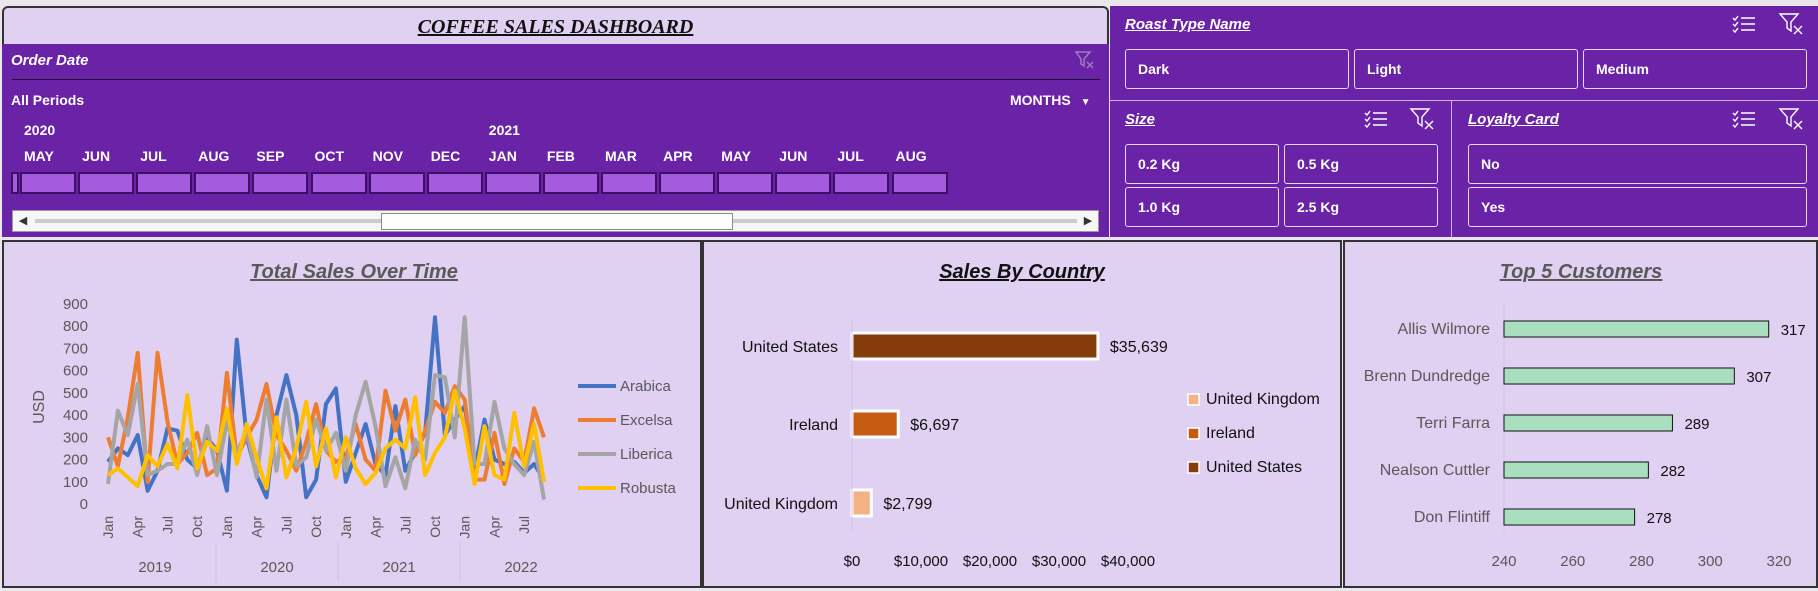  I want to click on x-tick-label: Jul, so click(524, 525).